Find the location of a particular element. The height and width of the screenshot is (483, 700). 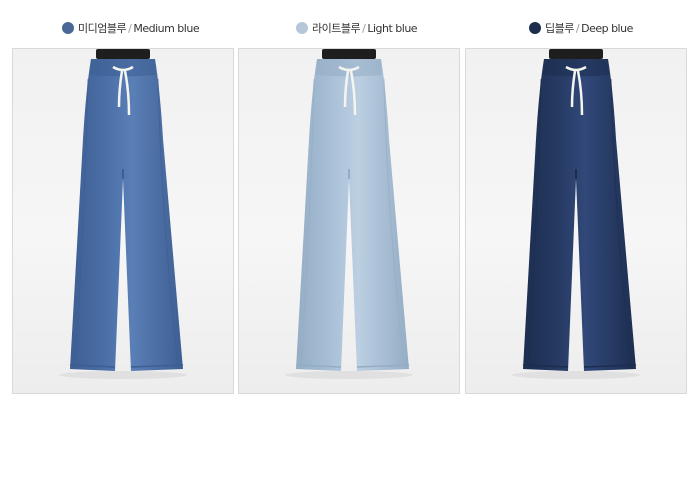

medium-blue-swatch-dot is located at coordinates (68, 28).